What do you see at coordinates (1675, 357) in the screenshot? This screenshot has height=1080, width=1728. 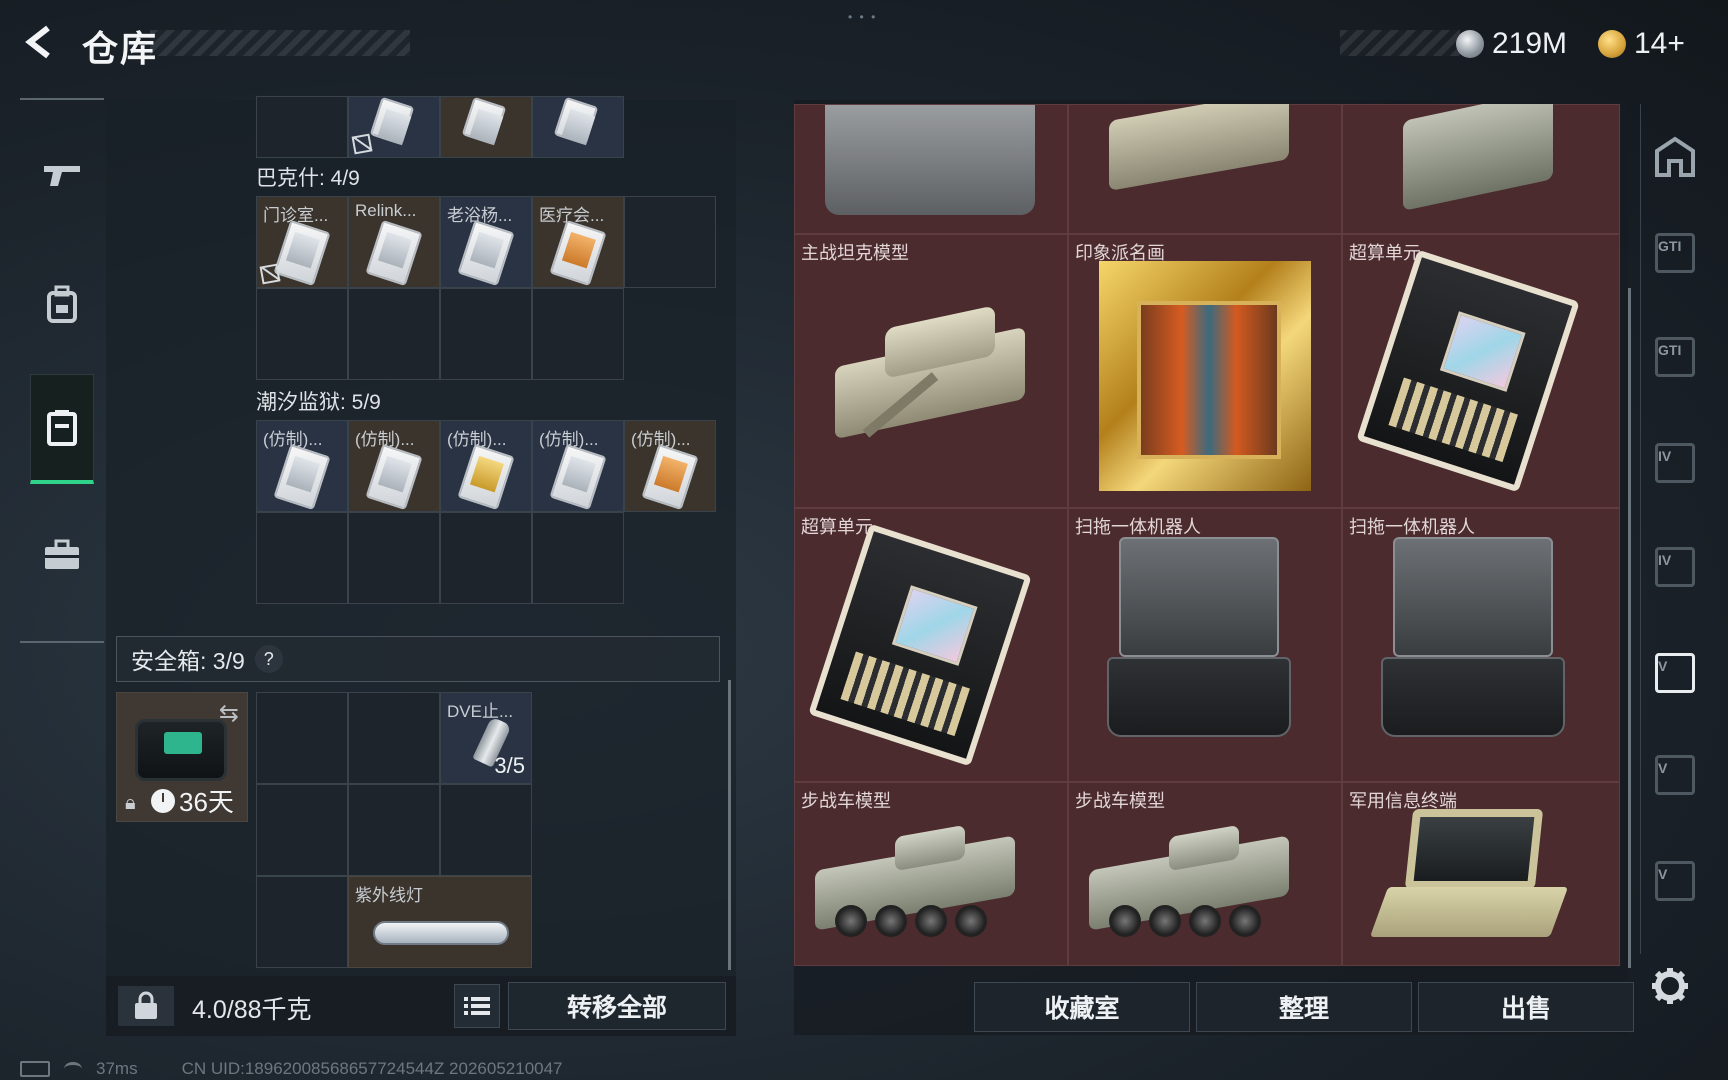 I see `tab-gti-2: GTI` at bounding box center [1675, 357].